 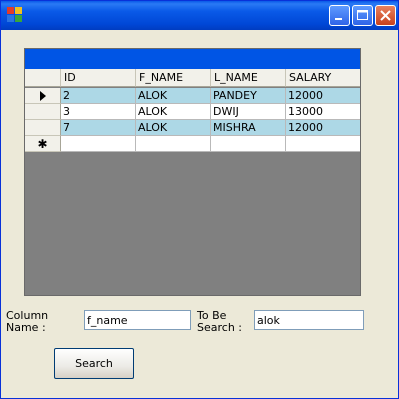 I want to click on cell-id: 2, so click(x=98, y=96).